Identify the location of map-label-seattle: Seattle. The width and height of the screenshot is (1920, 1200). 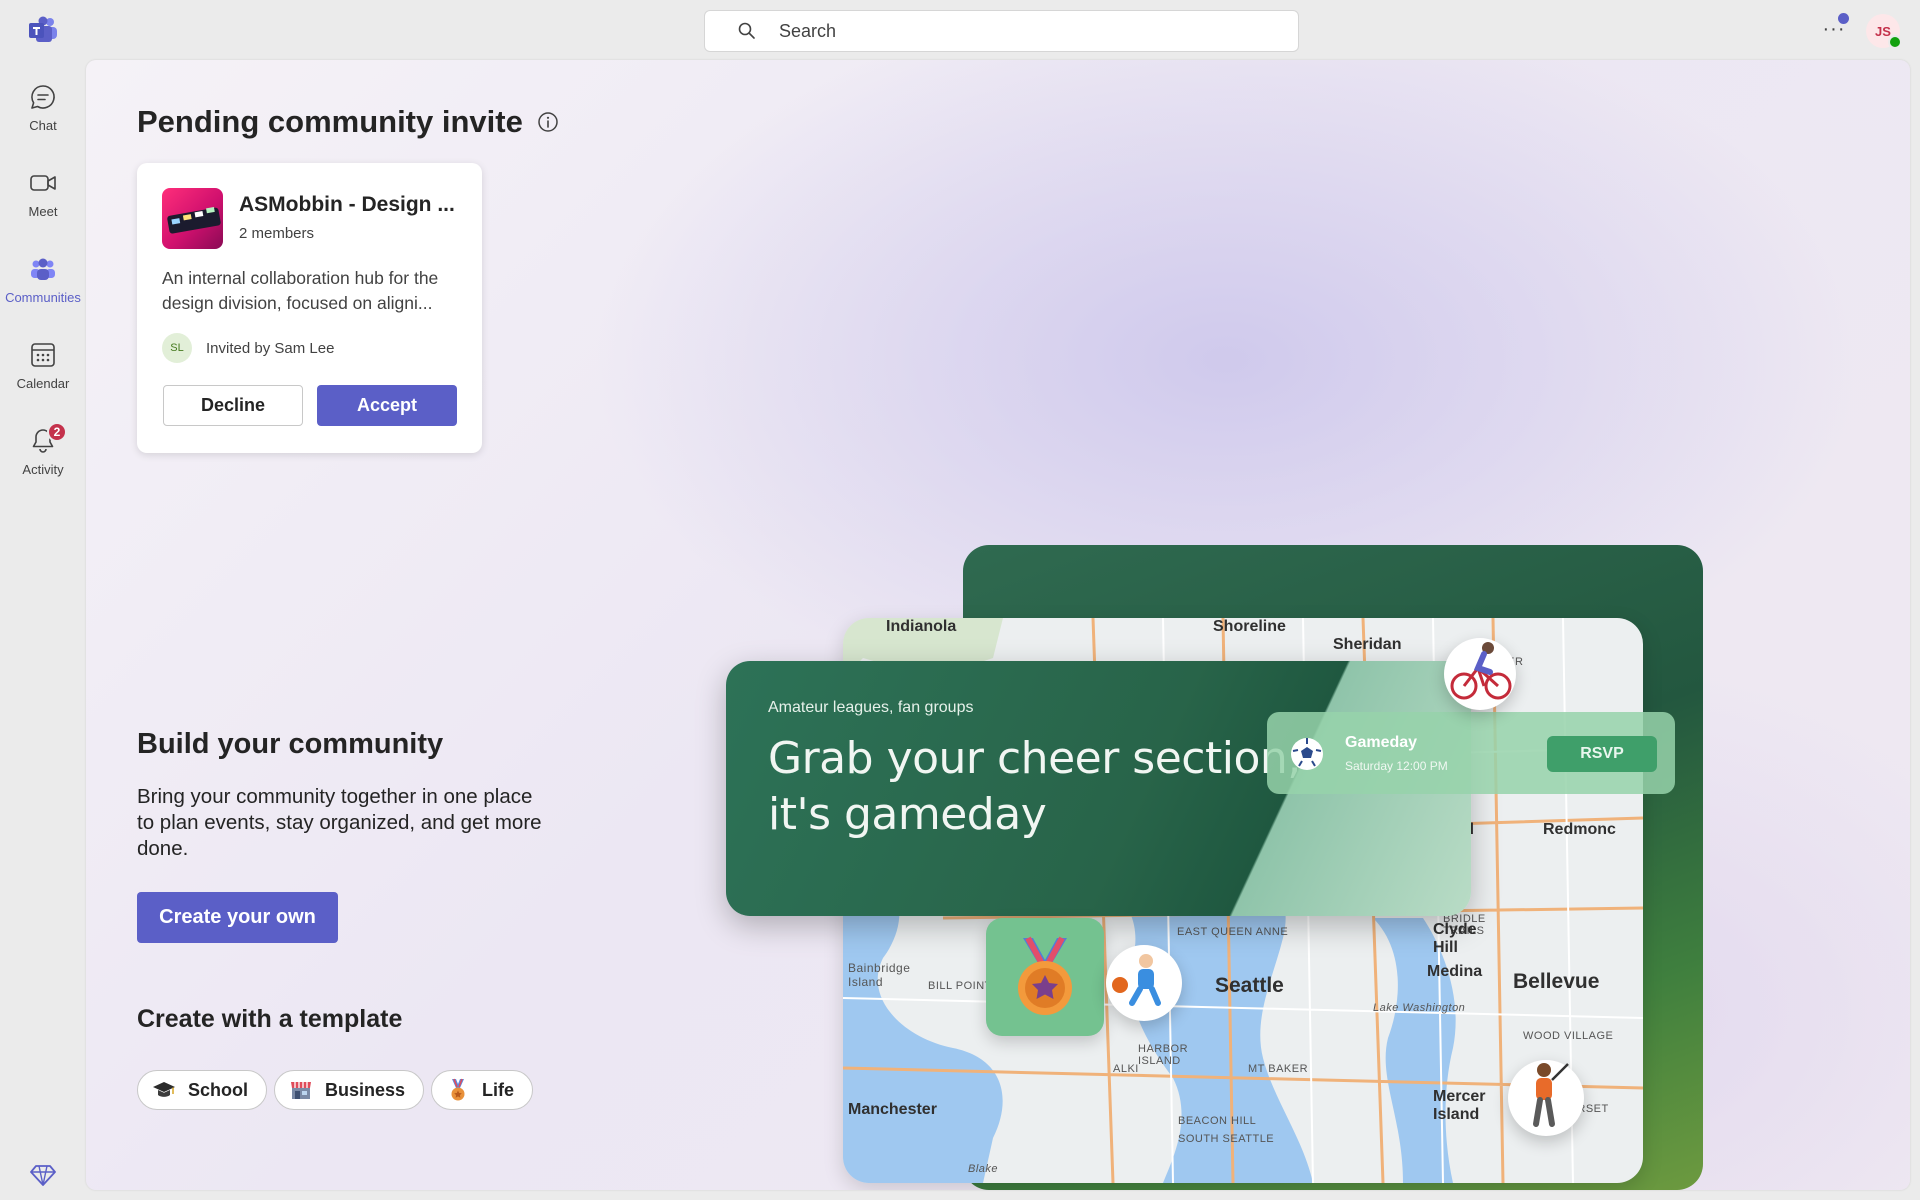
(1249, 985).